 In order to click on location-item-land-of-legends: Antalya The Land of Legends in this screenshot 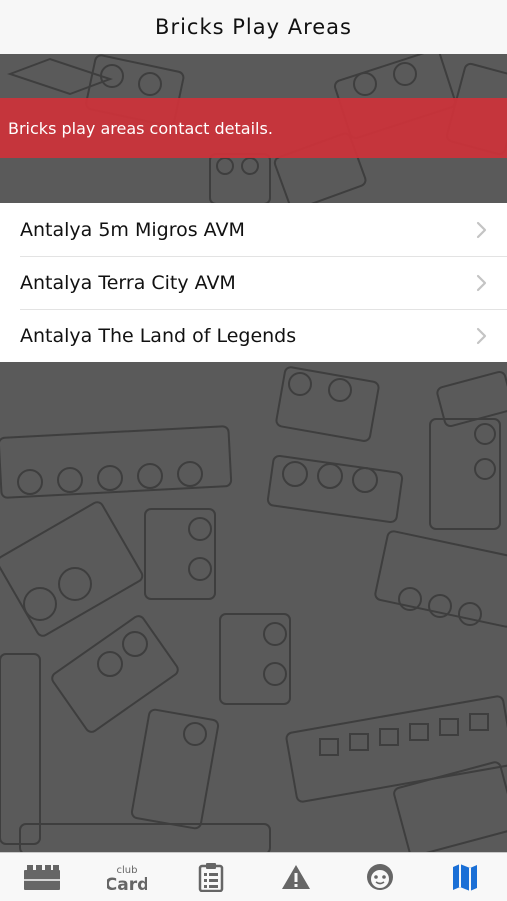, I will do `click(253, 335)`.